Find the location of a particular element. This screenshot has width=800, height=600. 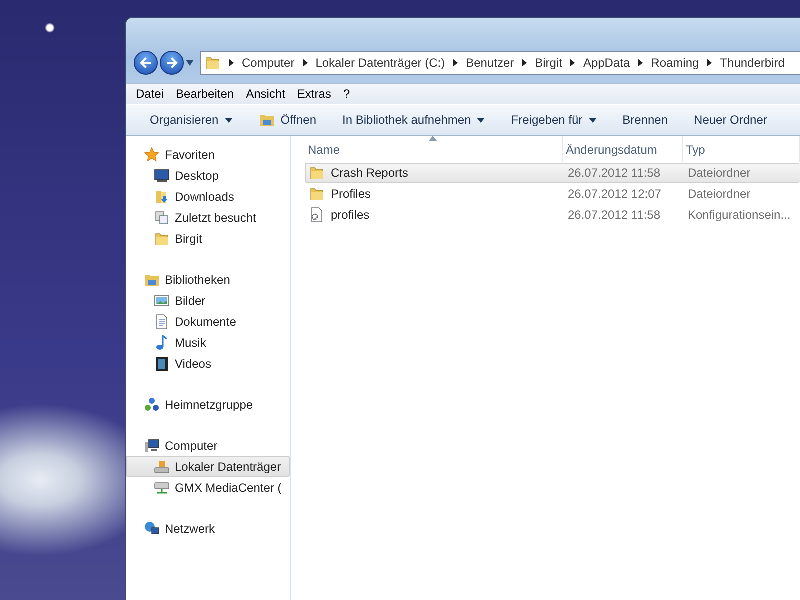

toolbar-button: In Bibliothek aufnehmen is located at coordinates (414, 120).